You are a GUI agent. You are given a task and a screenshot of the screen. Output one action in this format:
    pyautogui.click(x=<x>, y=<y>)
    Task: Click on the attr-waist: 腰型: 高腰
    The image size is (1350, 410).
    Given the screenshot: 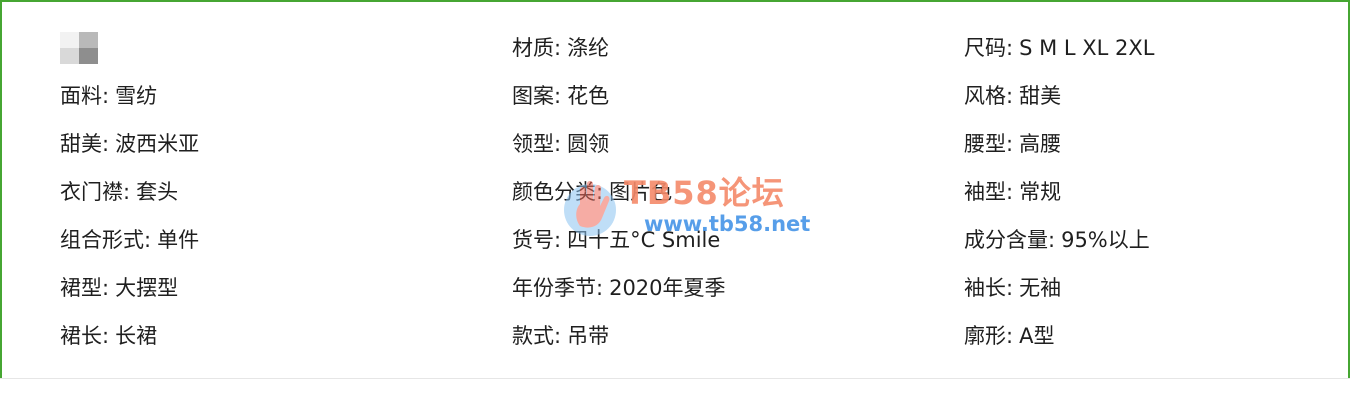 What is the action you would take?
    pyautogui.click(x=1142, y=144)
    